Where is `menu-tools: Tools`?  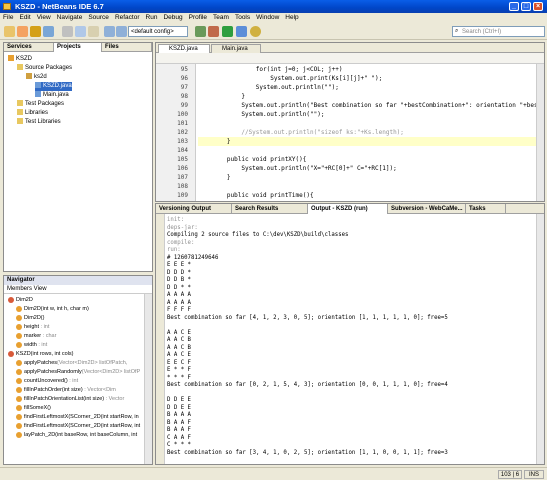
menu-tools: Tools is located at coordinates (242, 18).